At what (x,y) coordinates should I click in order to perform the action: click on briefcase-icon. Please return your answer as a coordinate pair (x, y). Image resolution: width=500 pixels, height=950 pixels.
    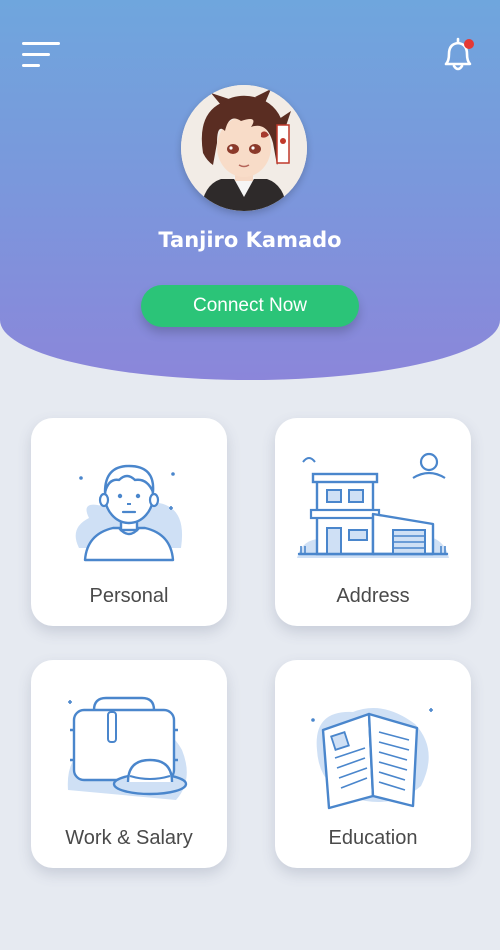
    Looking at the image, I should click on (127, 748).